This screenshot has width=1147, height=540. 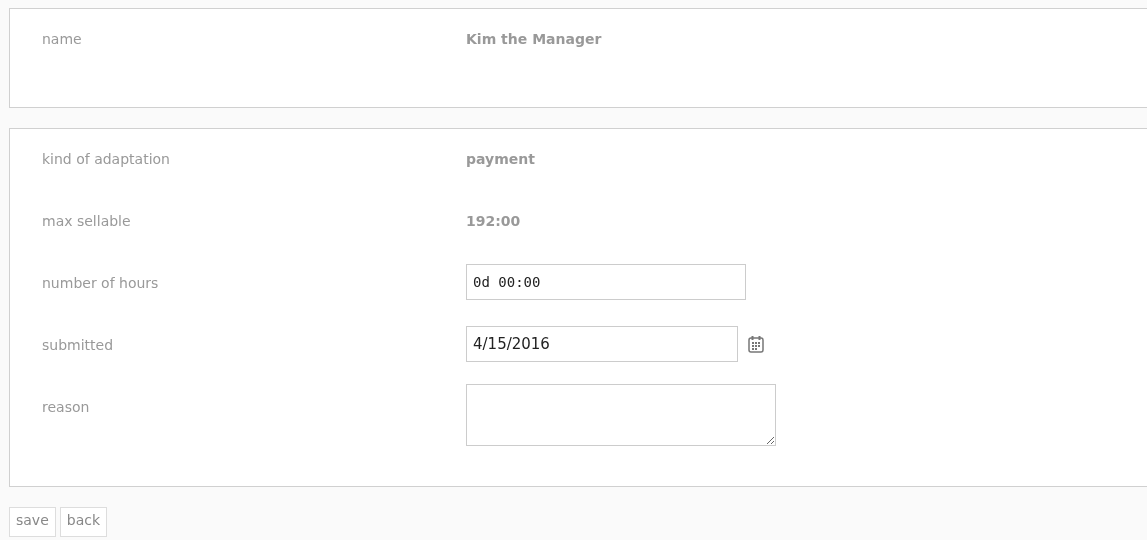 I want to click on field-label: name, so click(x=62, y=38).